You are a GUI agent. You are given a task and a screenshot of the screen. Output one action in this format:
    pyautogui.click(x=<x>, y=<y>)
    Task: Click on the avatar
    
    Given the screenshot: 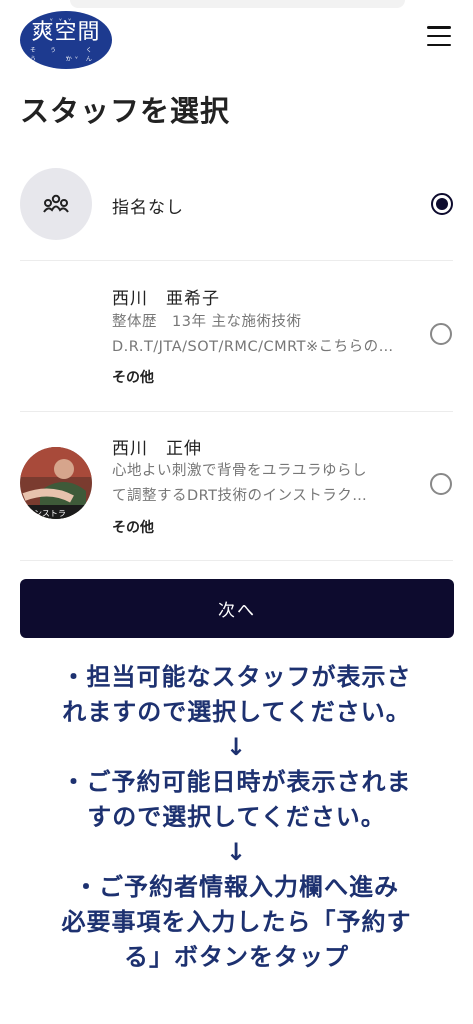 What is the action you would take?
    pyautogui.click(x=56, y=204)
    